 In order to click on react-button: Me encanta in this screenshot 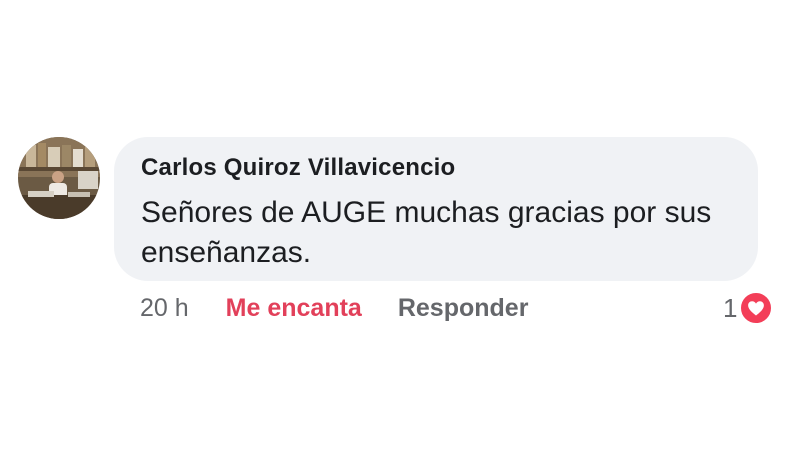, I will do `click(294, 308)`.